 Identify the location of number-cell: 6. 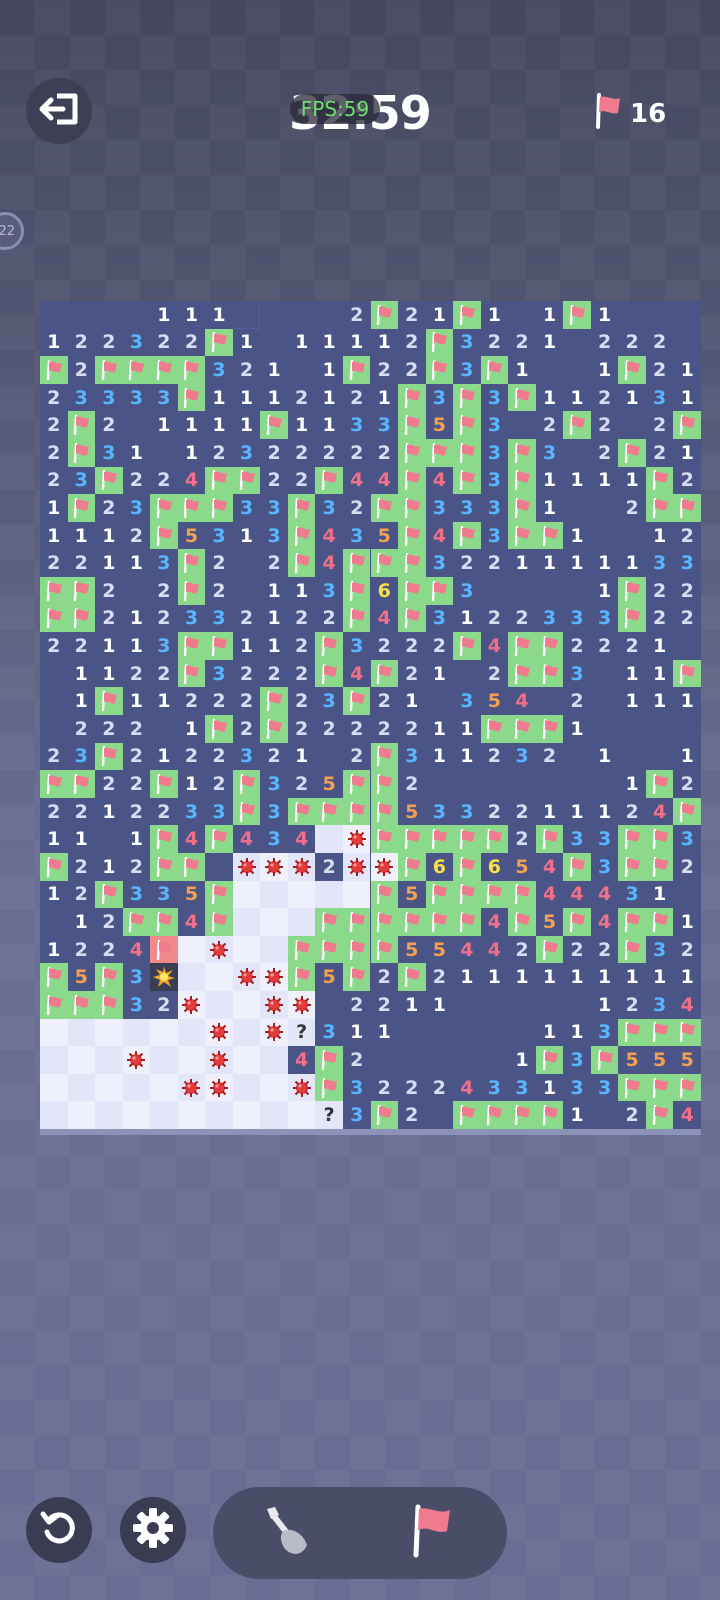
(494, 867).